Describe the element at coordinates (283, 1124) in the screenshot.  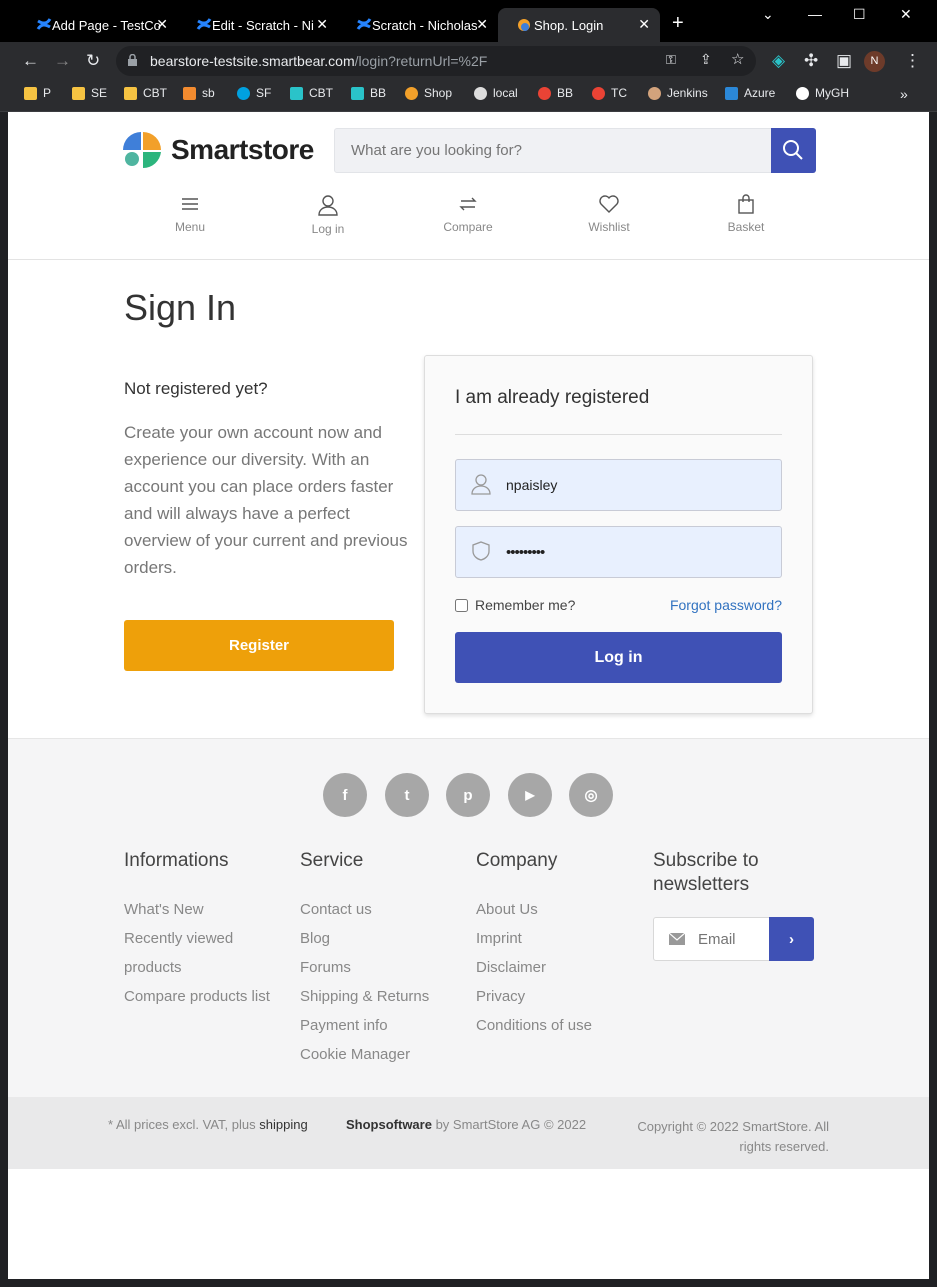
I see `shipping-link: shipping` at that location.